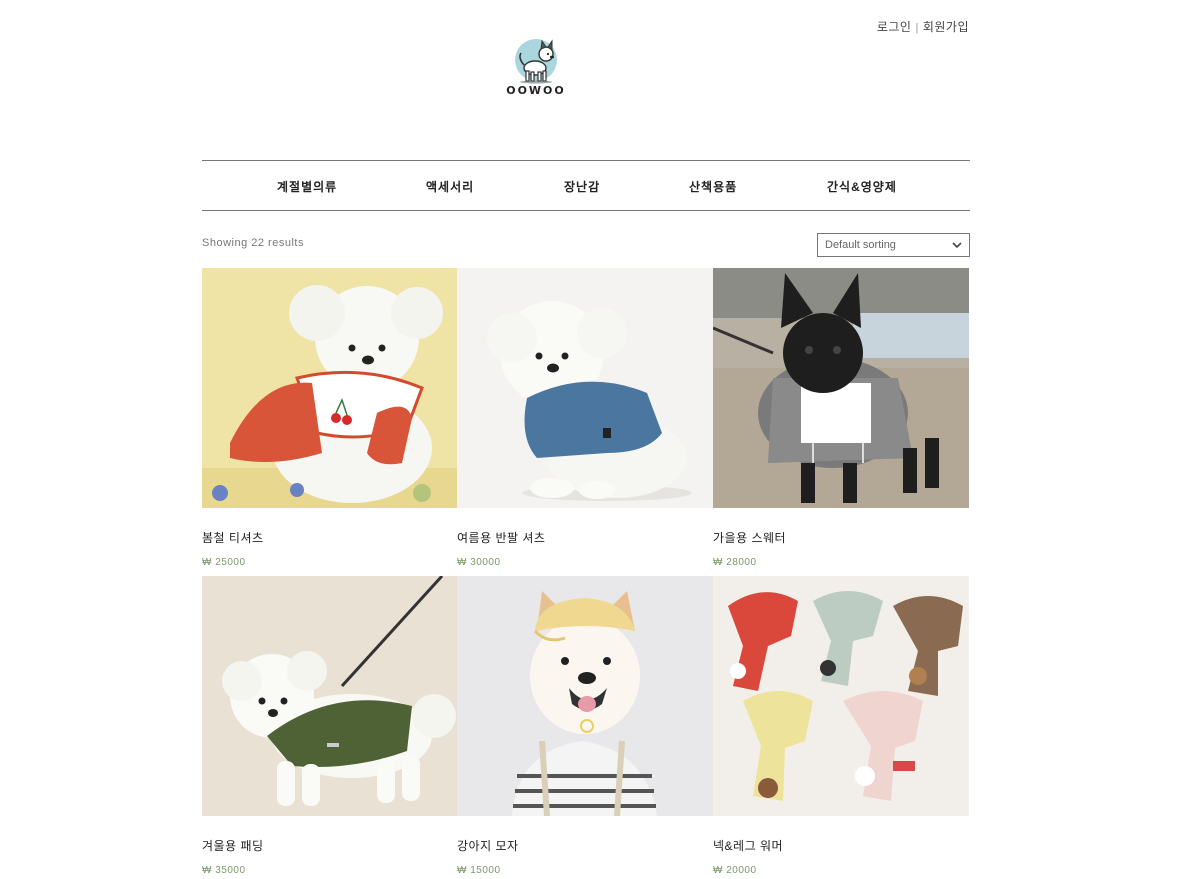  I want to click on product-card: 가을용 스웨터 ₩ 28000, so click(841, 418).